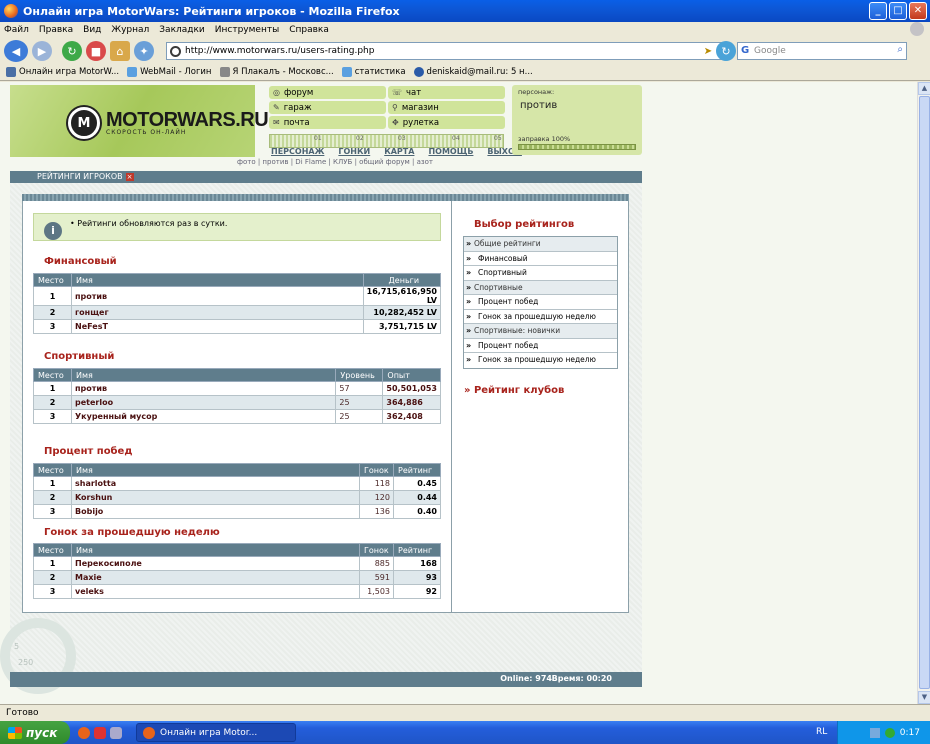 The width and height of the screenshot is (930, 744). Describe the element at coordinates (399, 151) in the screenshot. I see `link-map: КАРТА` at that location.